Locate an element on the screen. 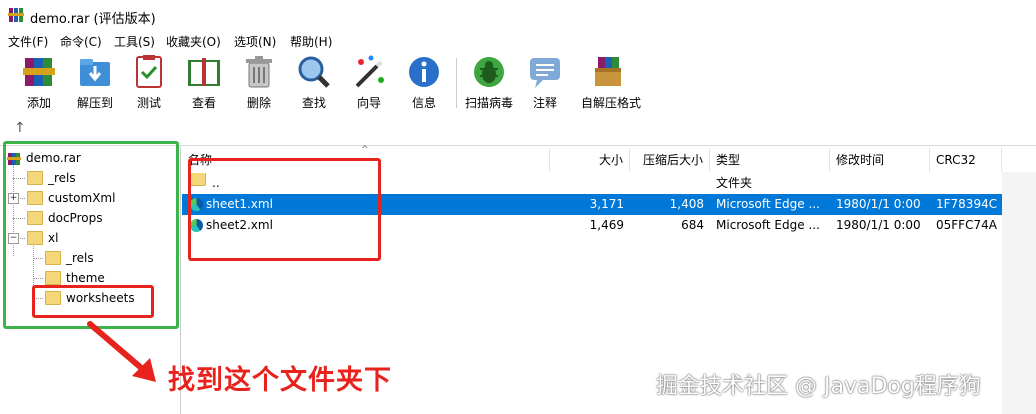  highlight-box-worksheets is located at coordinates (93, 301).